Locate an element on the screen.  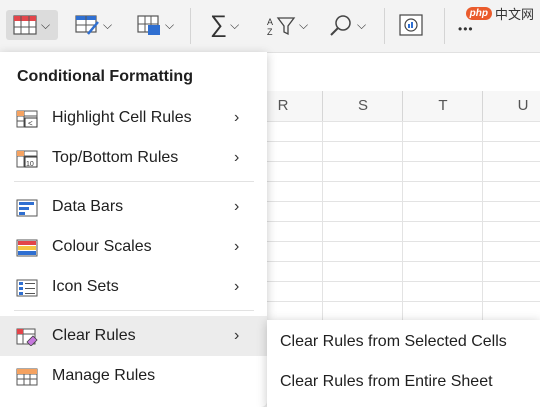
menu-item-label: Icon Sets is located at coordinates (85, 286).